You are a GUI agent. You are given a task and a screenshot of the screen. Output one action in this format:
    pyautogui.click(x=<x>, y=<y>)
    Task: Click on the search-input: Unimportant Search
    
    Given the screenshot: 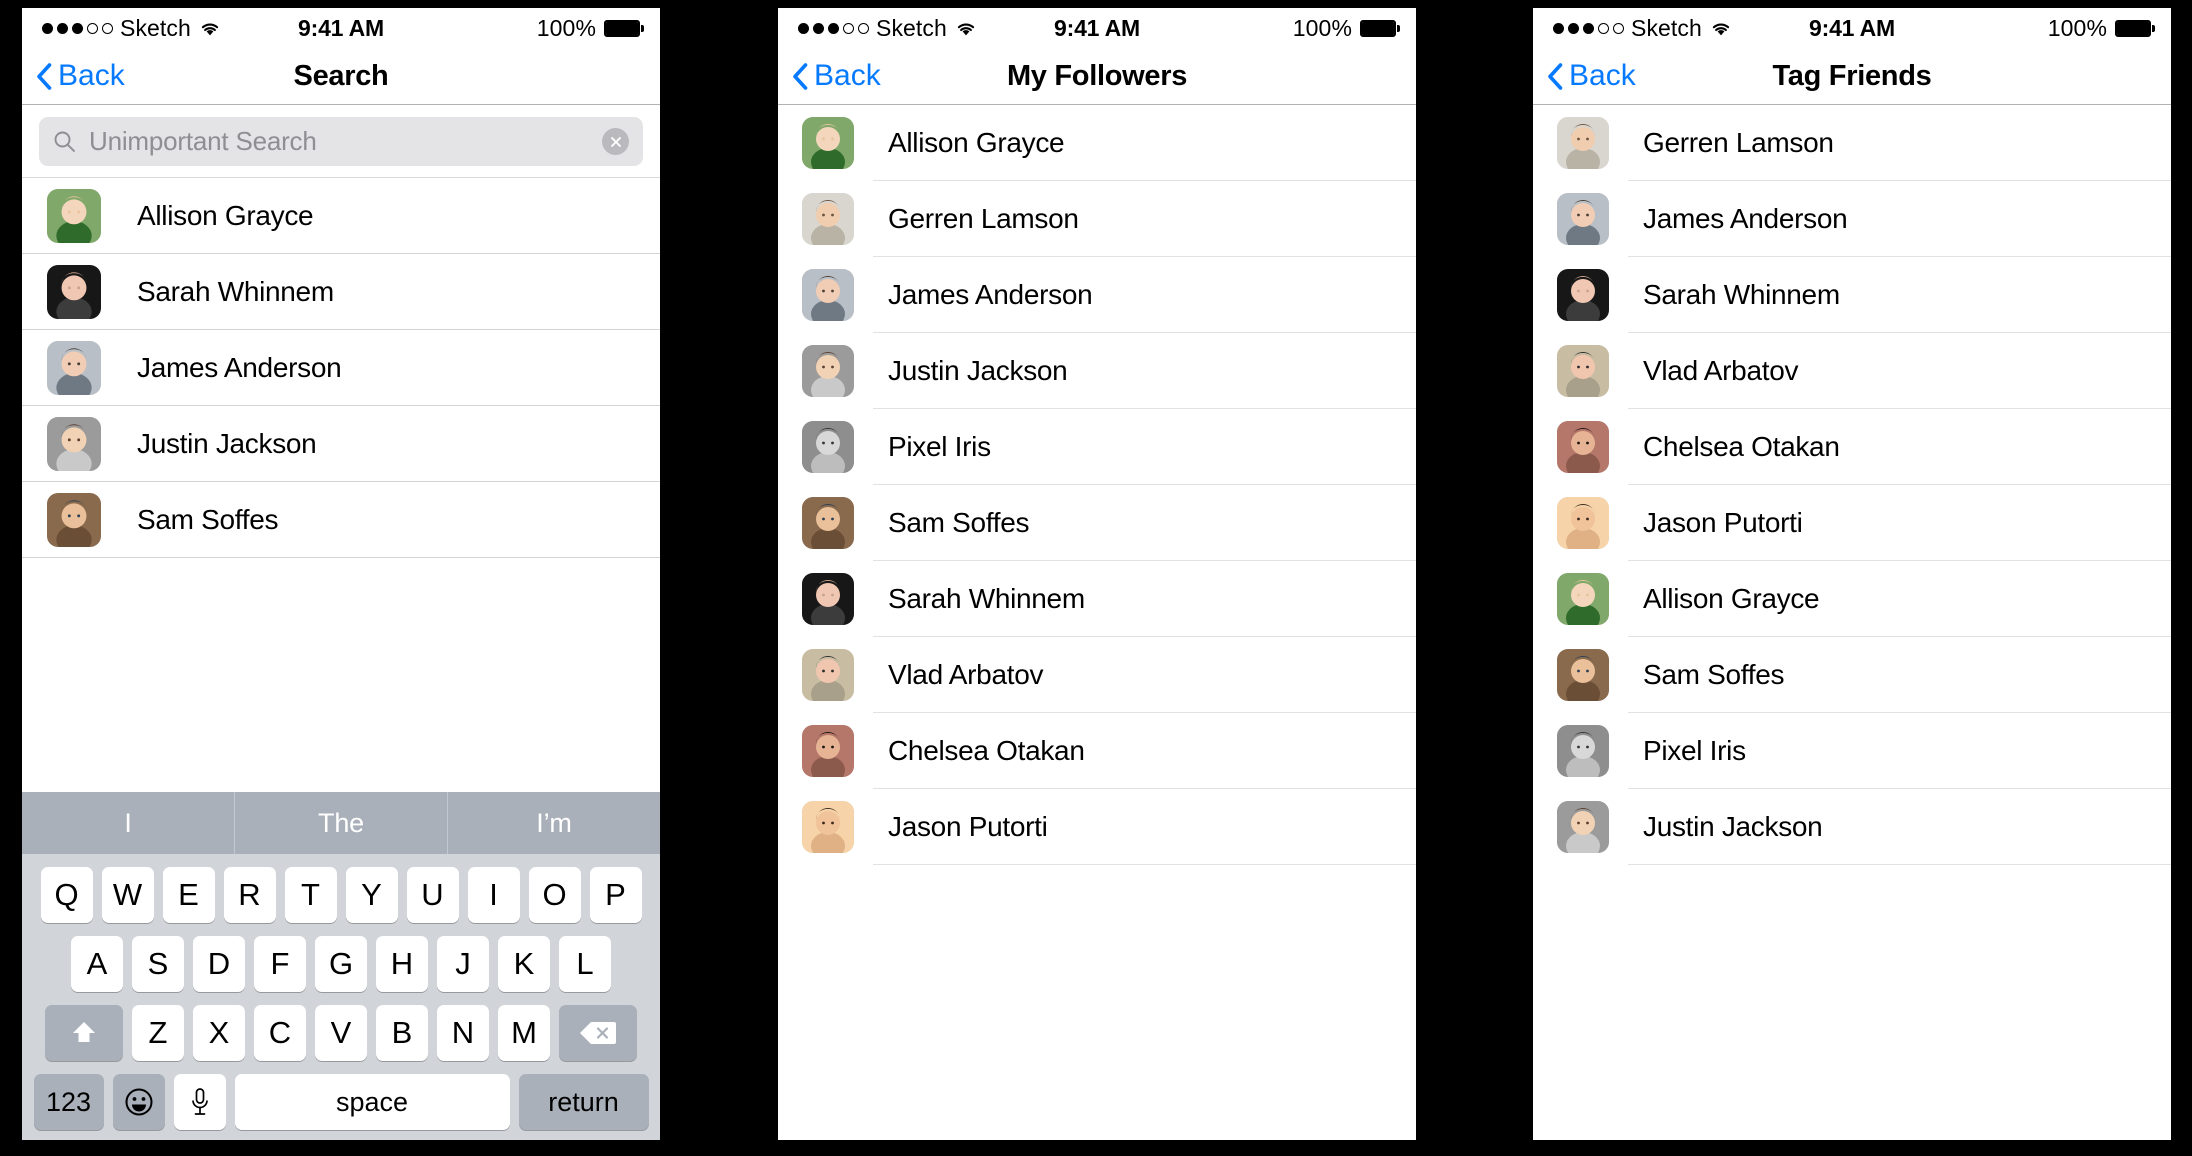 What is the action you would take?
    pyautogui.click(x=341, y=141)
    